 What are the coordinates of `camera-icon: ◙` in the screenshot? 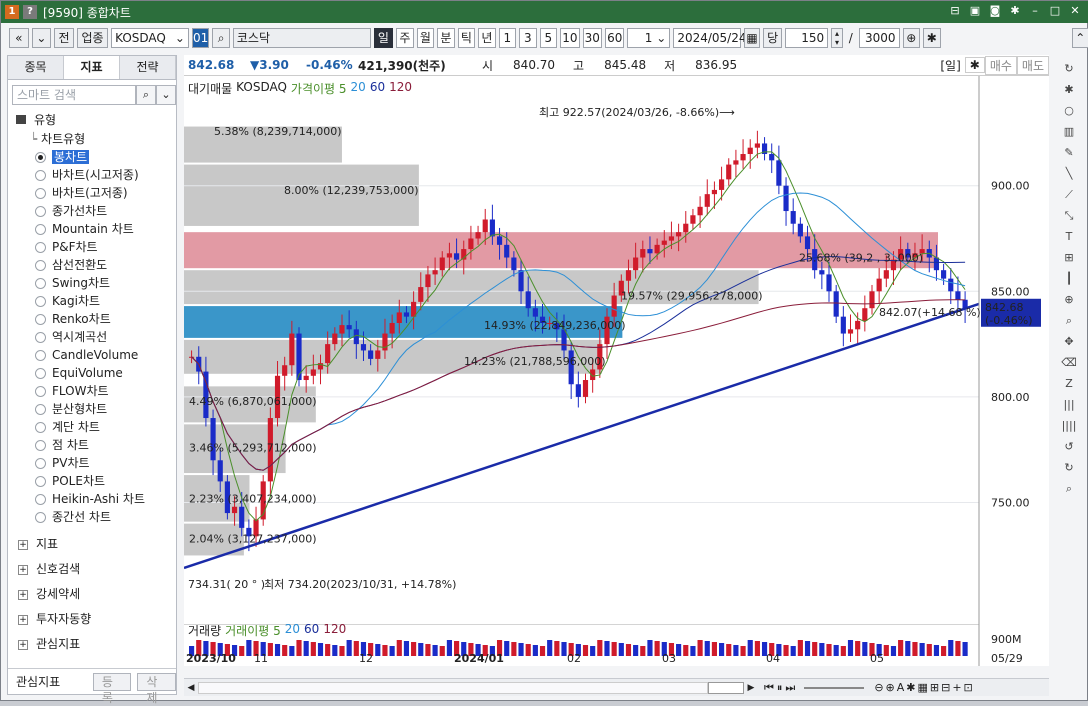 It's located at (995, 11).